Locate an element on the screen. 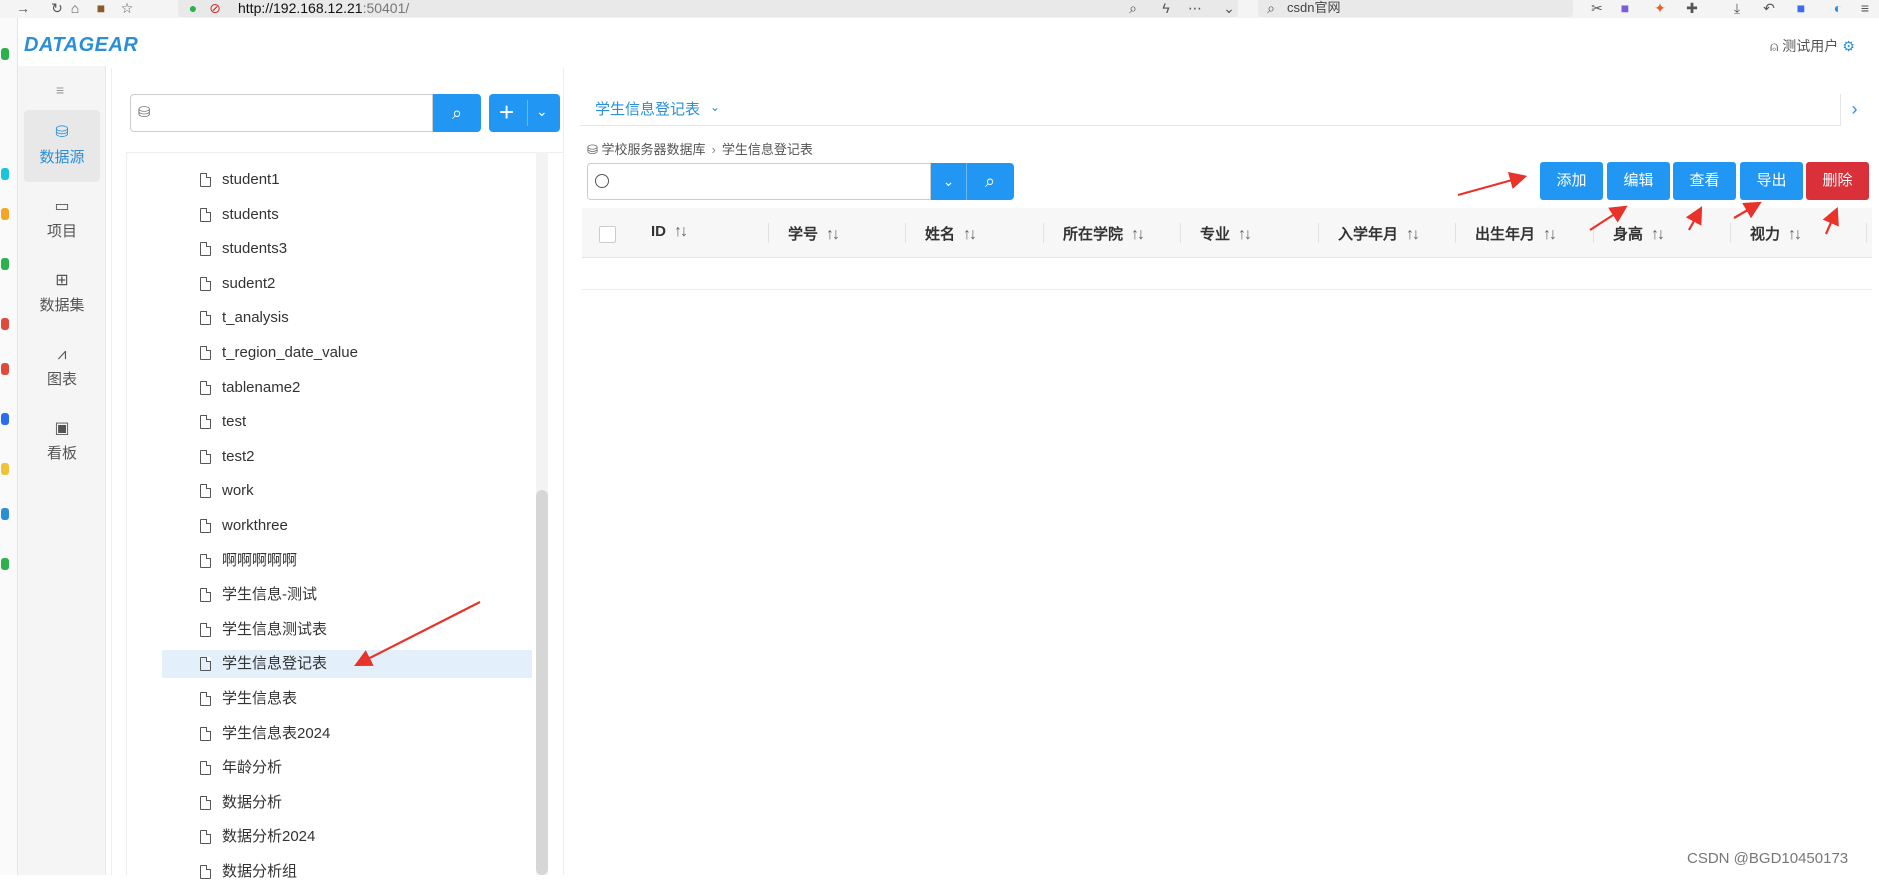  user-menu: ⍝ 测试用户 ⚙ is located at coordinates (1812, 46).